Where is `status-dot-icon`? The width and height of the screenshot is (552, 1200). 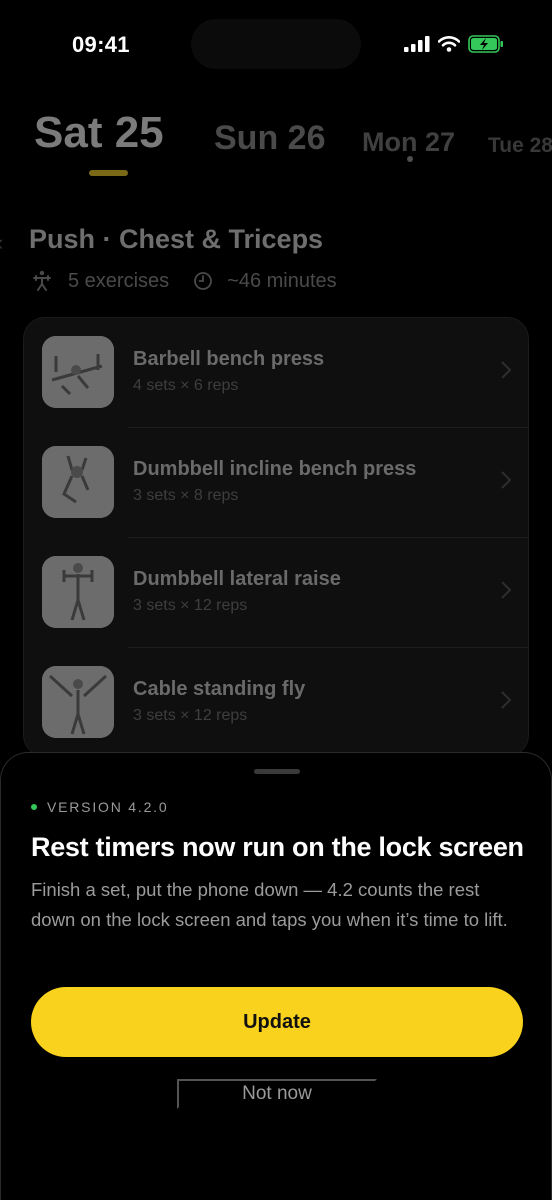
status-dot-icon is located at coordinates (34, 807).